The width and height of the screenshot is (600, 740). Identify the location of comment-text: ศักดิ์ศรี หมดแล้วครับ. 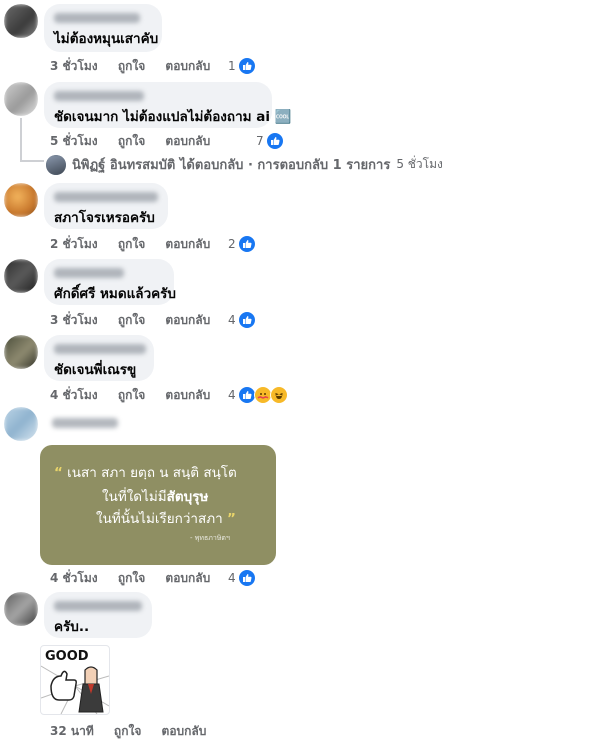
(115, 294).